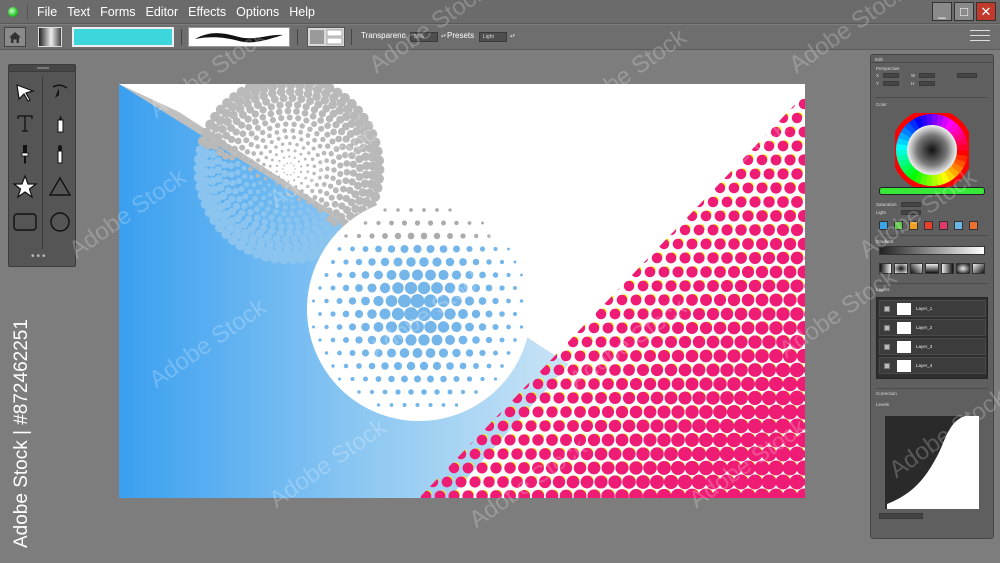 The height and width of the screenshot is (563, 1000). I want to click on sphere-dots, so click(419, 309).